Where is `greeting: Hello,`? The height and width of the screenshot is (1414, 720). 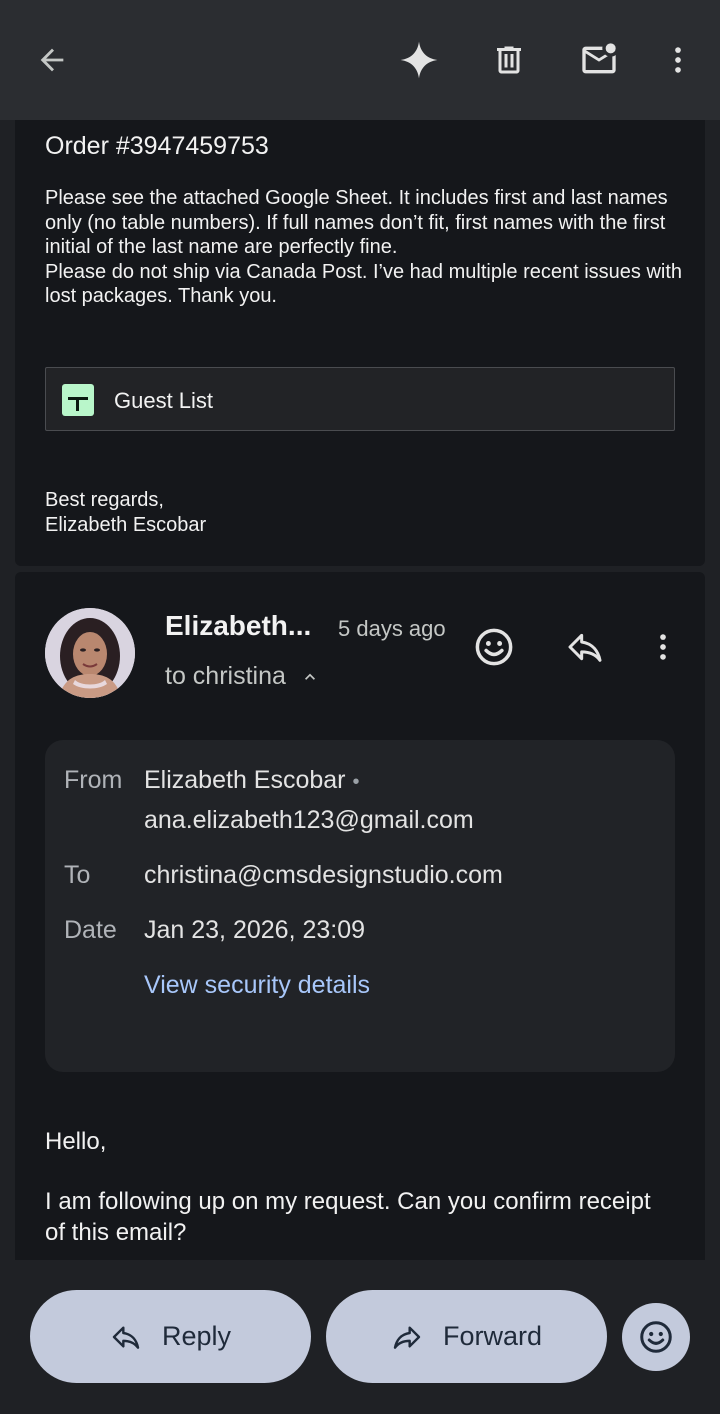 greeting: Hello, is located at coordinates (76, 1141).